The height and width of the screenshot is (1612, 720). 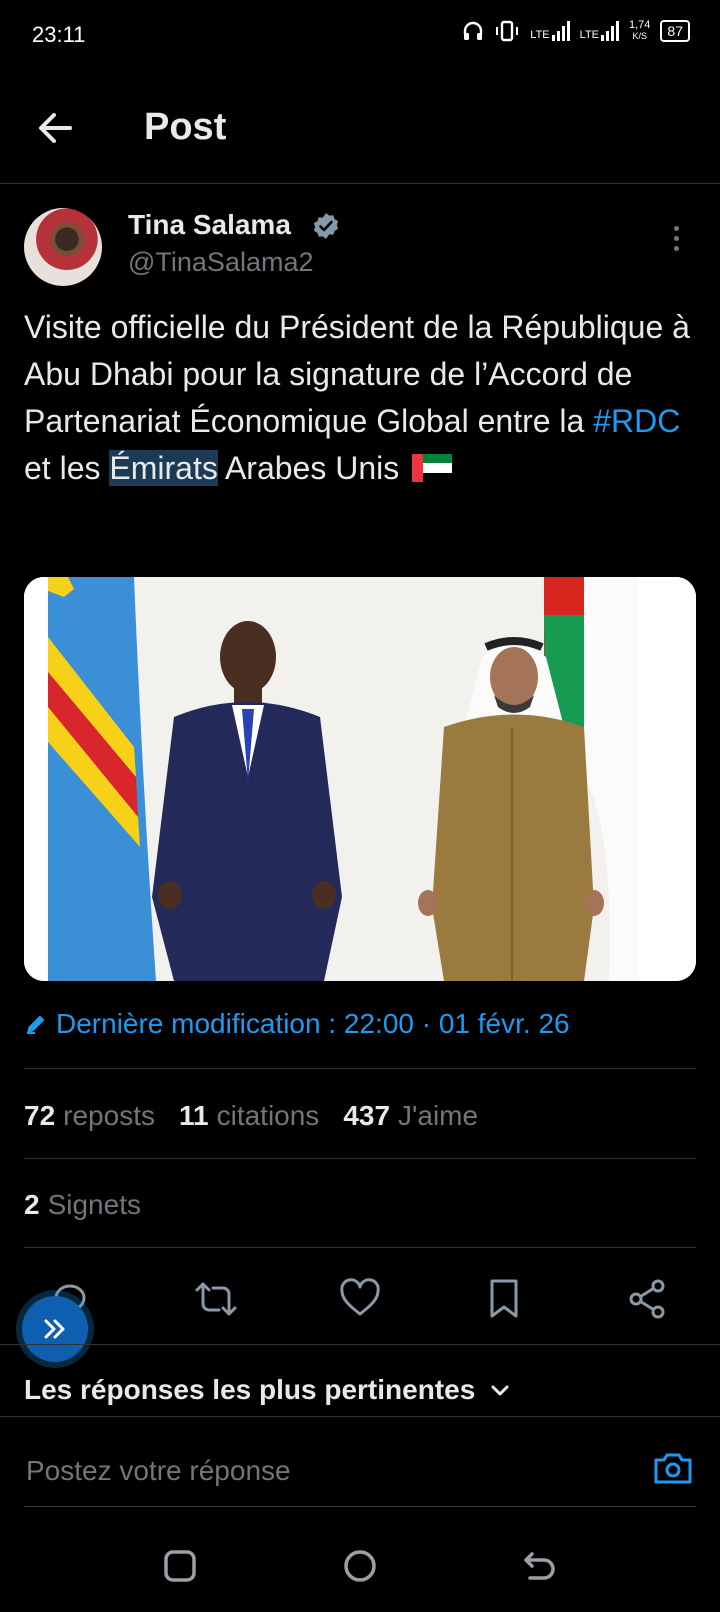 I want to click on back-button, so click(x=56, y=128).